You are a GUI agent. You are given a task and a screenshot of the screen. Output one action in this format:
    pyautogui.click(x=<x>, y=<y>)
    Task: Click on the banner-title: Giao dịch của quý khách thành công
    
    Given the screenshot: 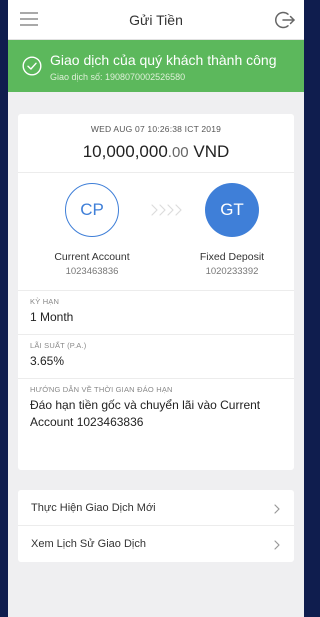 What is the action you would take?
    pyautogui.click(x=163, y=60)
    